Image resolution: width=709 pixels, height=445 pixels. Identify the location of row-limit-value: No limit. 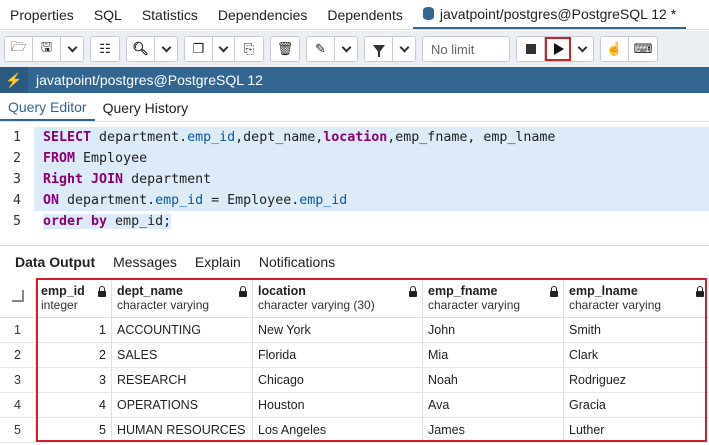
(453, 49).